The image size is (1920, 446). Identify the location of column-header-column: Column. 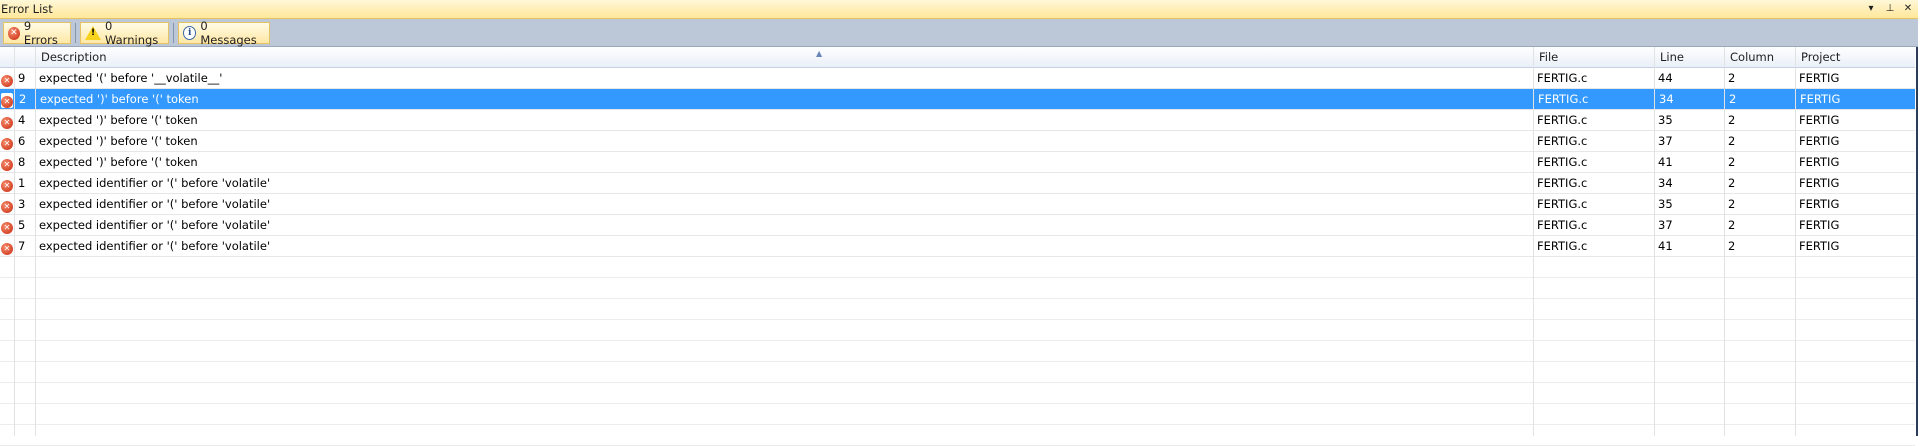
(1759, 57).